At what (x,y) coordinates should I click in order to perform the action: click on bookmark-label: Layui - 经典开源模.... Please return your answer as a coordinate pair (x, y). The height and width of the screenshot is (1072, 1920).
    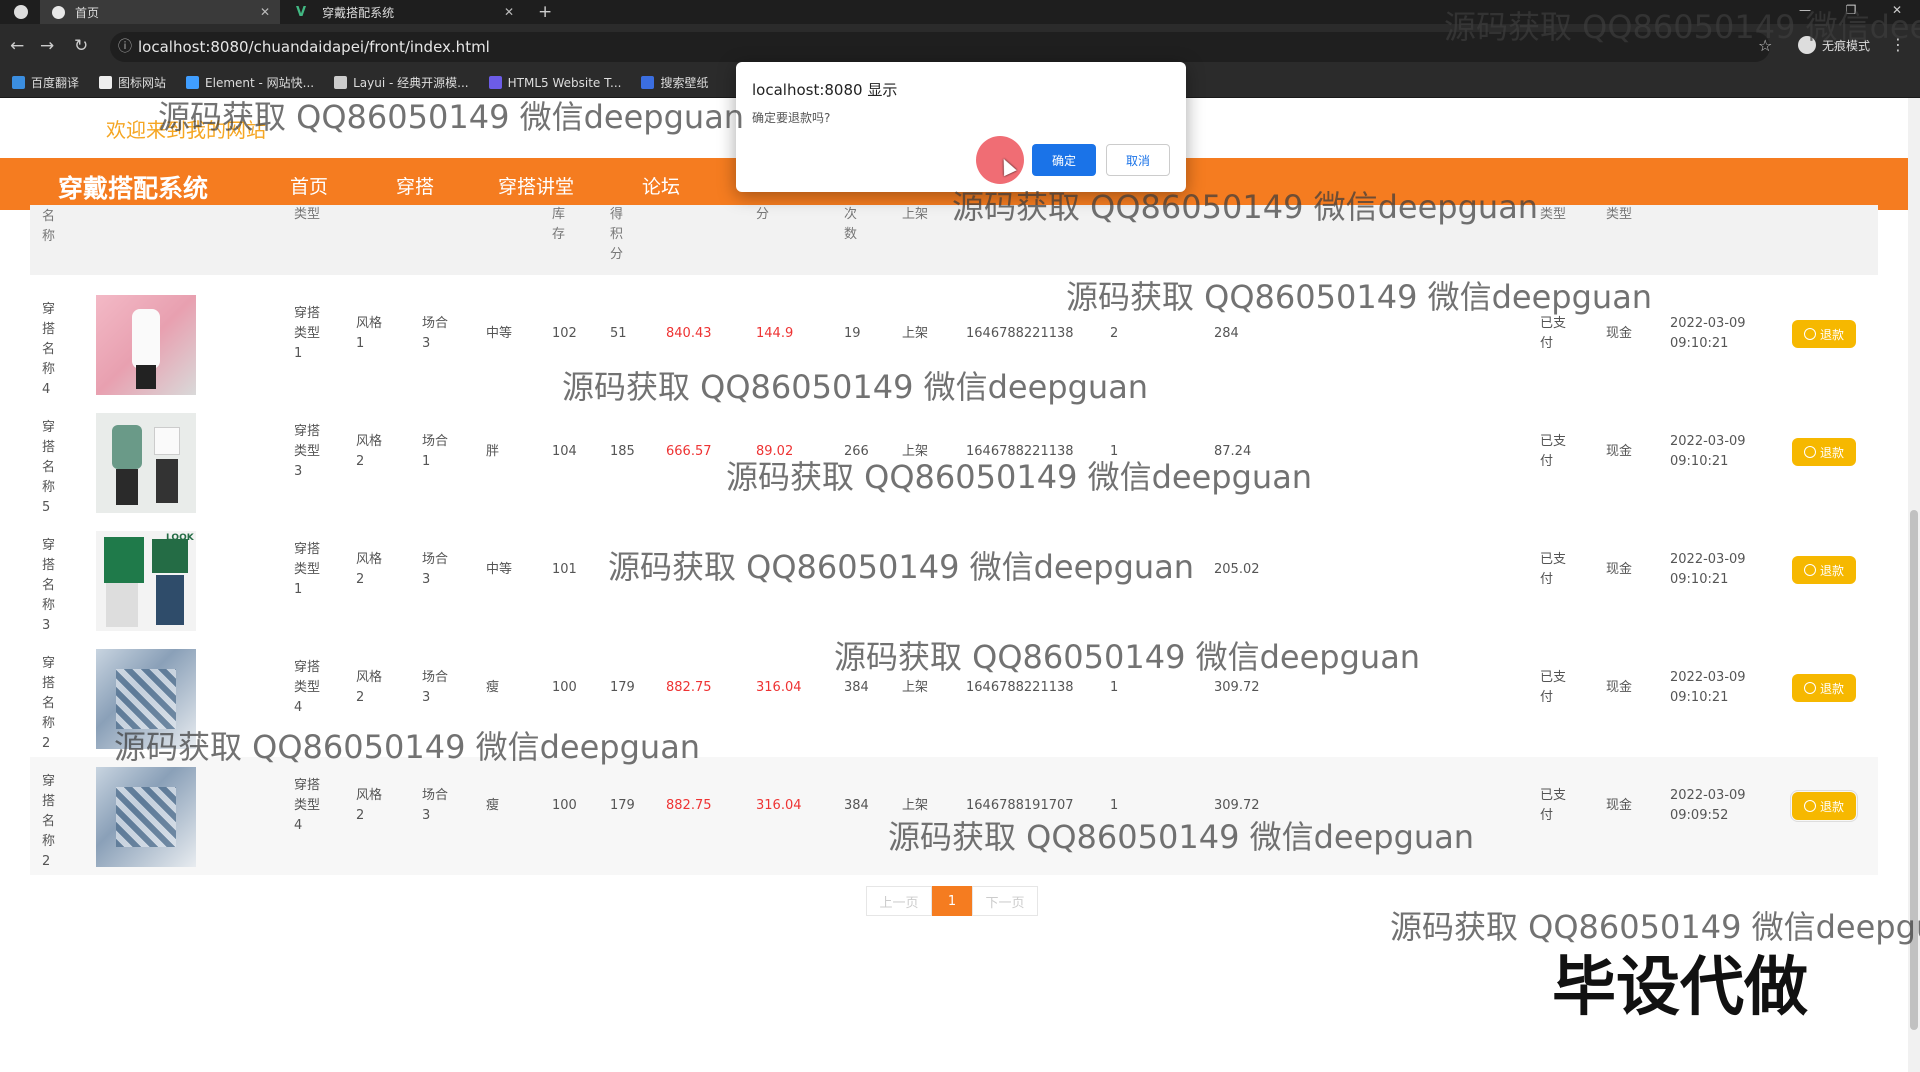
    Looking at the image, I should click on (411, 83).